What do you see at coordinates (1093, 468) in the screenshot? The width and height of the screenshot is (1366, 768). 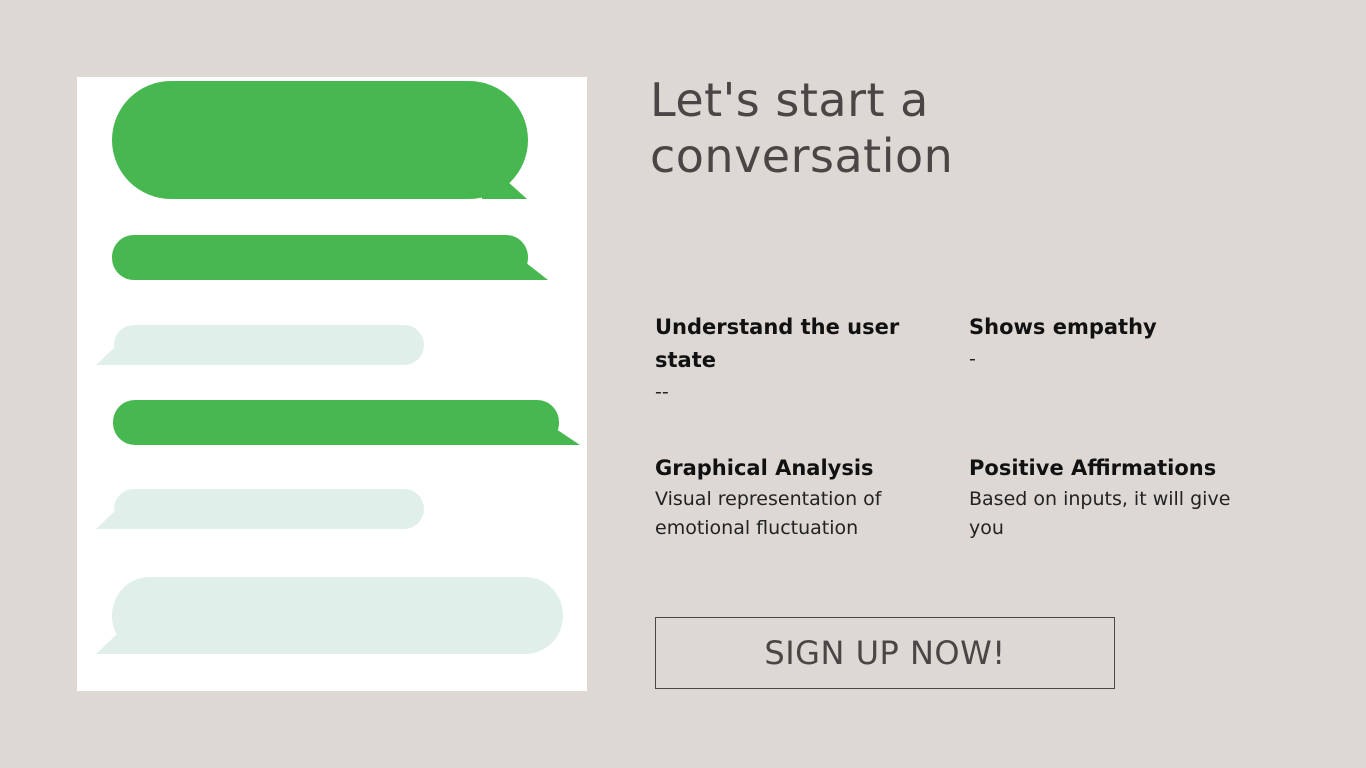 I see `feature-title: Positive Affirmations` at bounding box center [1093, 468].